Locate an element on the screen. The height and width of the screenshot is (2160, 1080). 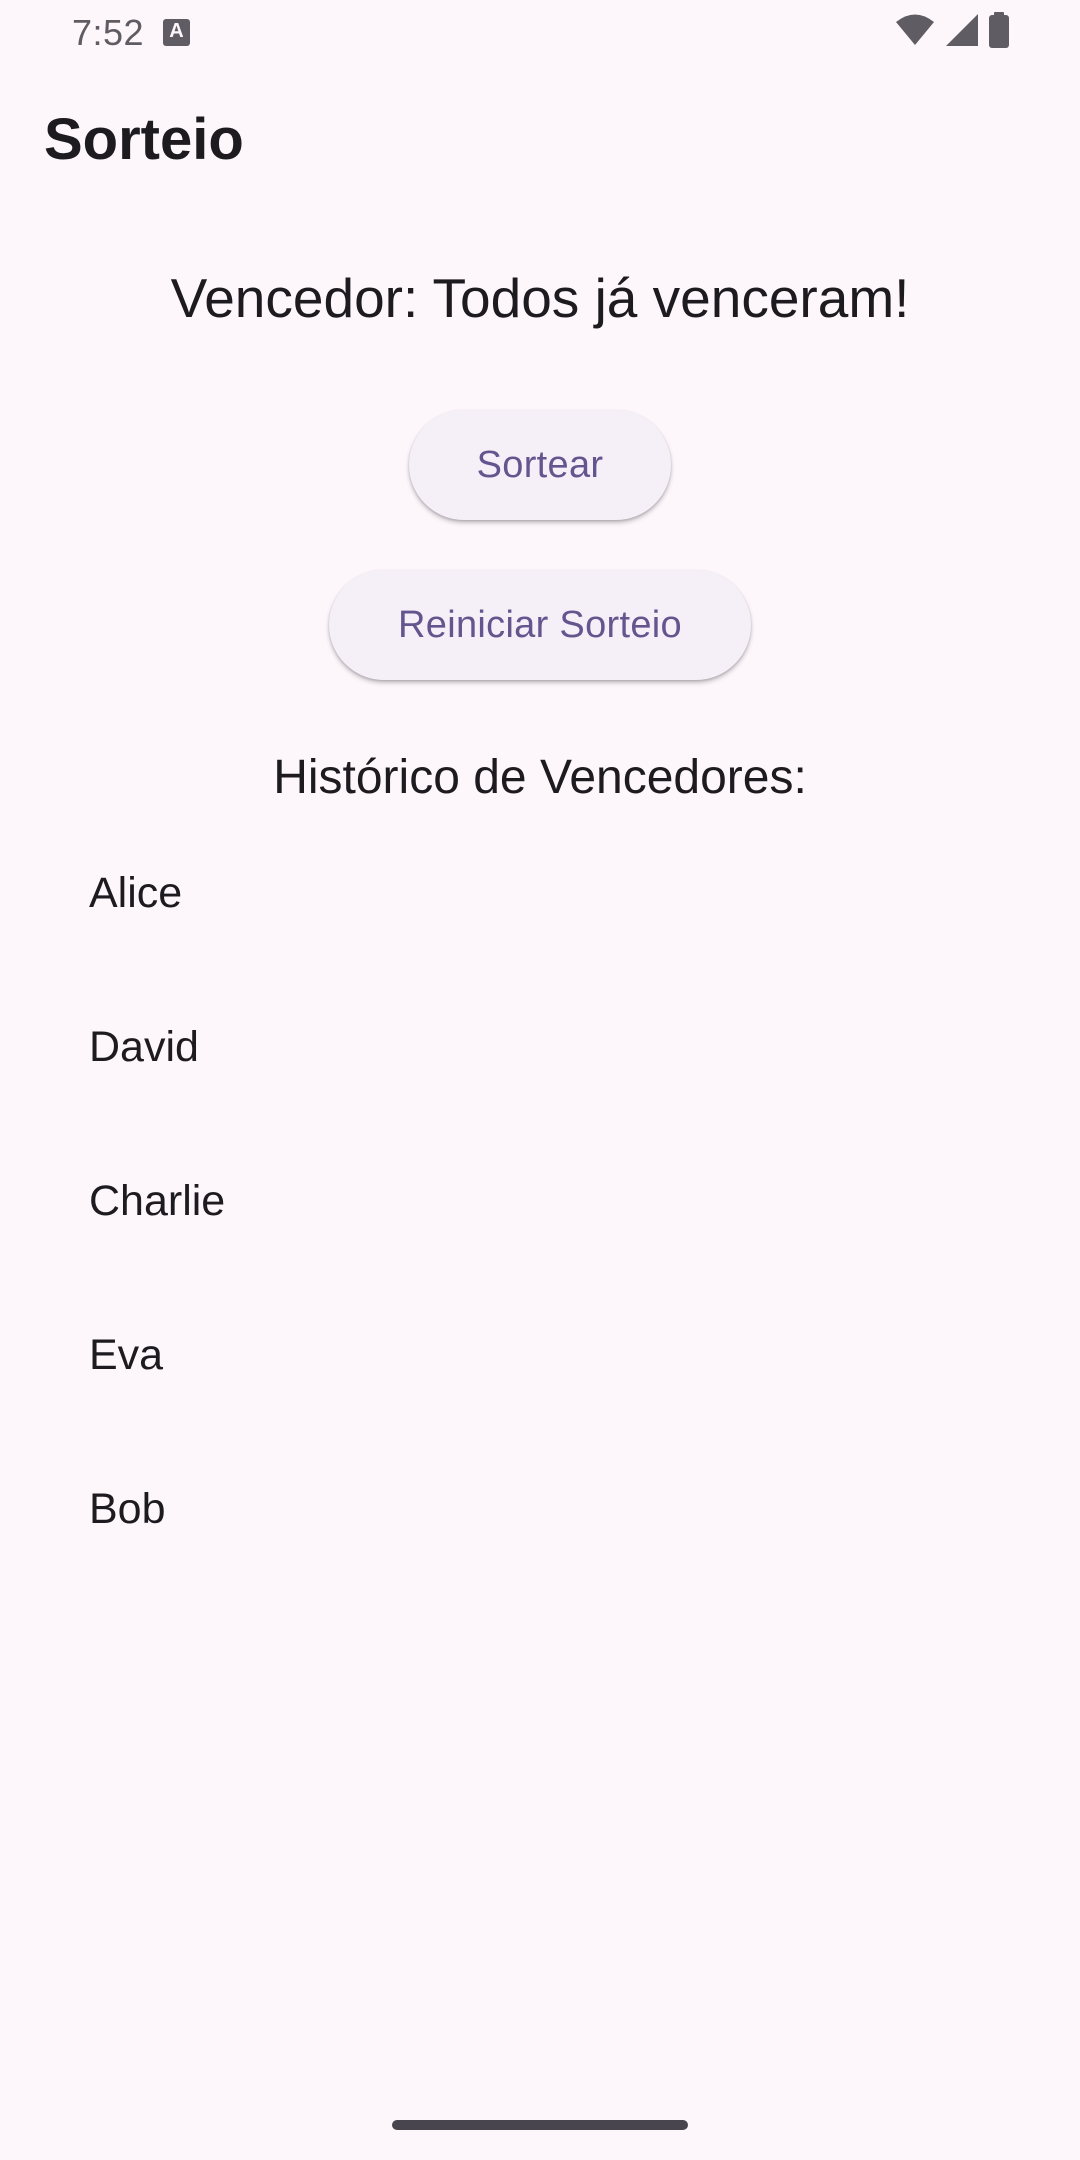
draw-button: Sortear is located at coordinates (540, 465).